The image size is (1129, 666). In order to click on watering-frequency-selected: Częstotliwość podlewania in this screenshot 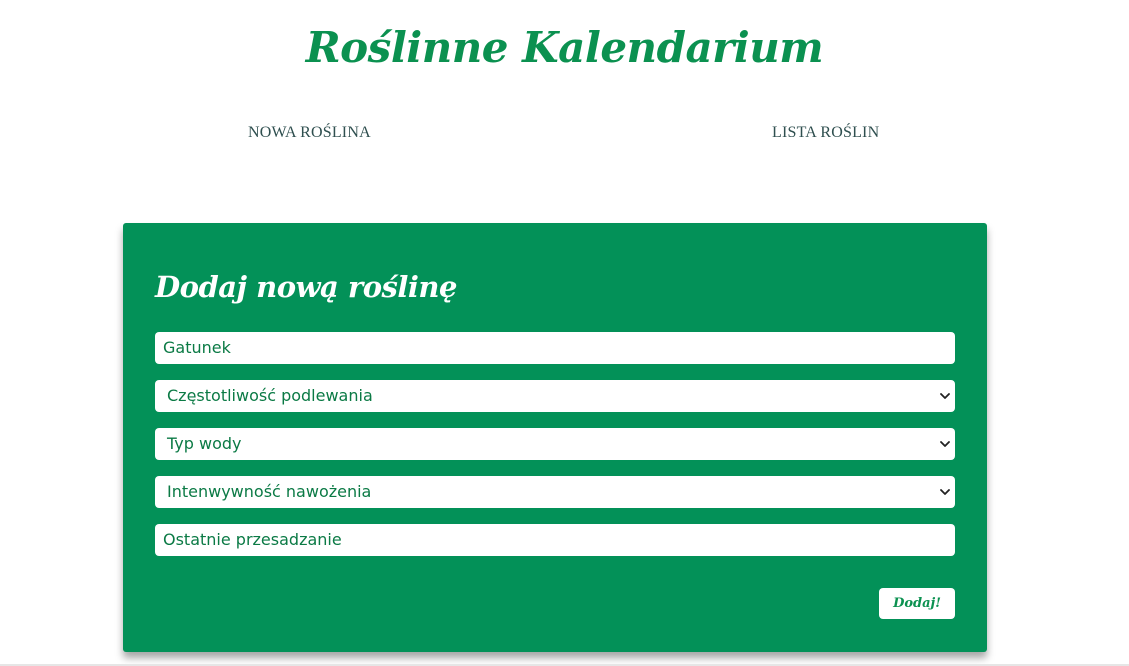, I will do `click(270, 395)`.